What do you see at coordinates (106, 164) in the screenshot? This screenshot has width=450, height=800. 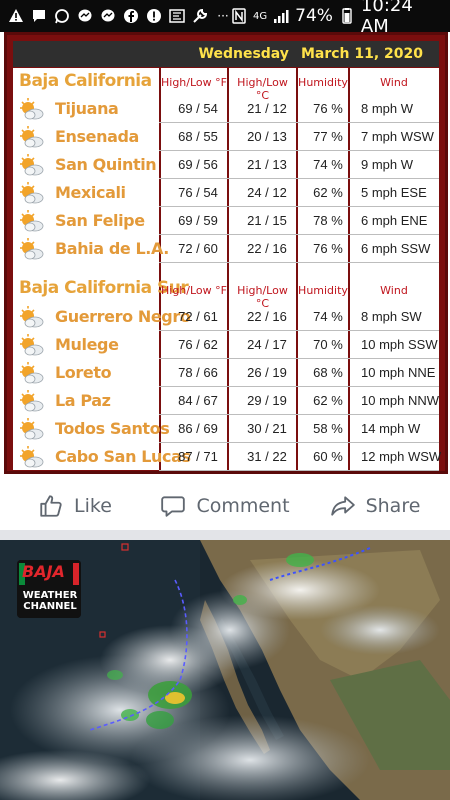 I see `city-name: San Quintin` at bounding box center [106, 164].